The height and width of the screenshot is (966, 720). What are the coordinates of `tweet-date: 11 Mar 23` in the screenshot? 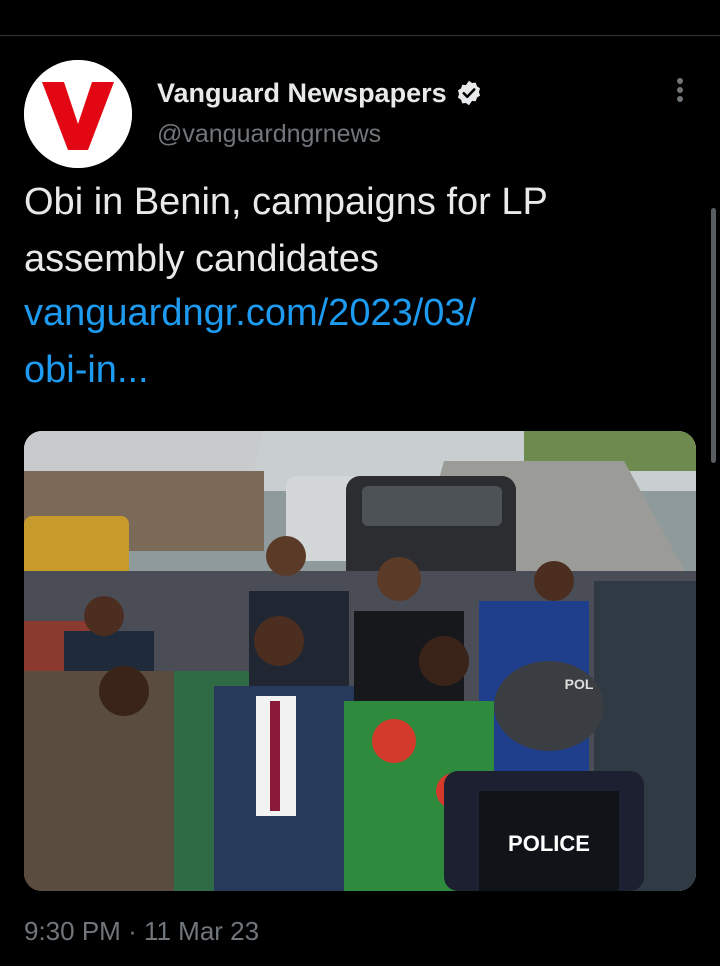 It's located at (201, 931).